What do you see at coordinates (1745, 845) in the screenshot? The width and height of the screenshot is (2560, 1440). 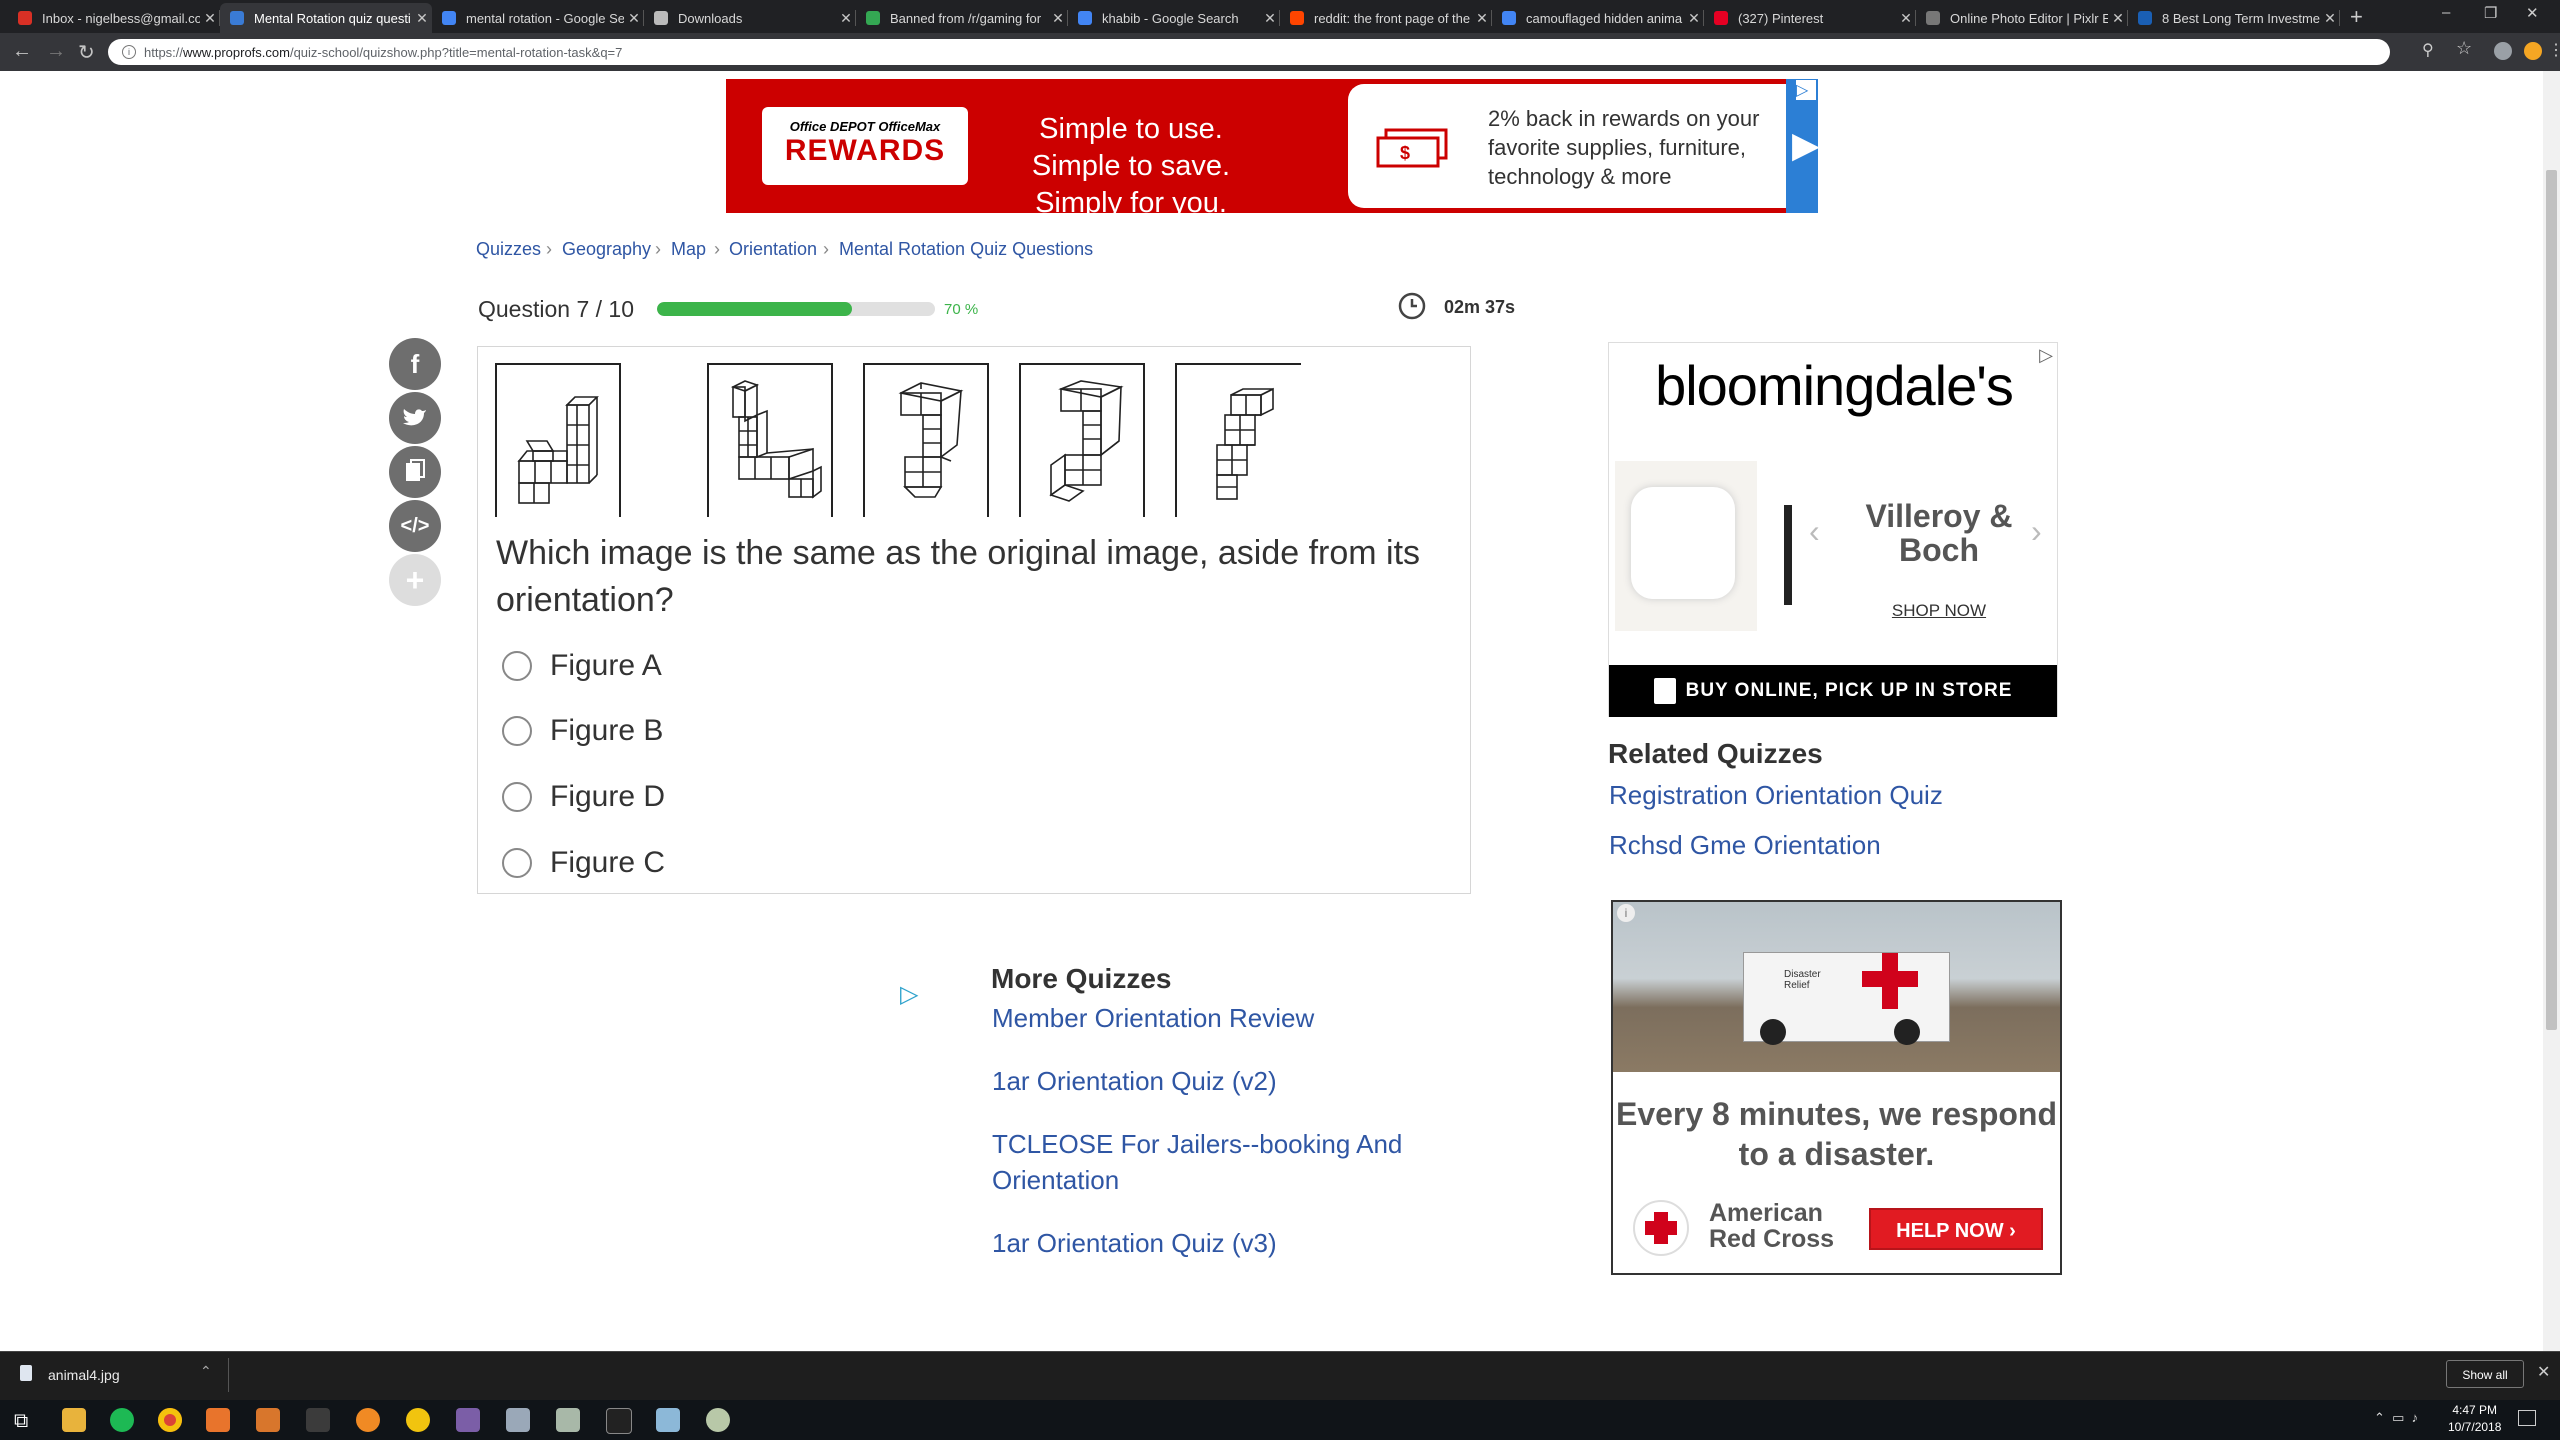 I see `related-quiz-link: Rchsd Gme Orientation` at bounding box center [1745, 845].